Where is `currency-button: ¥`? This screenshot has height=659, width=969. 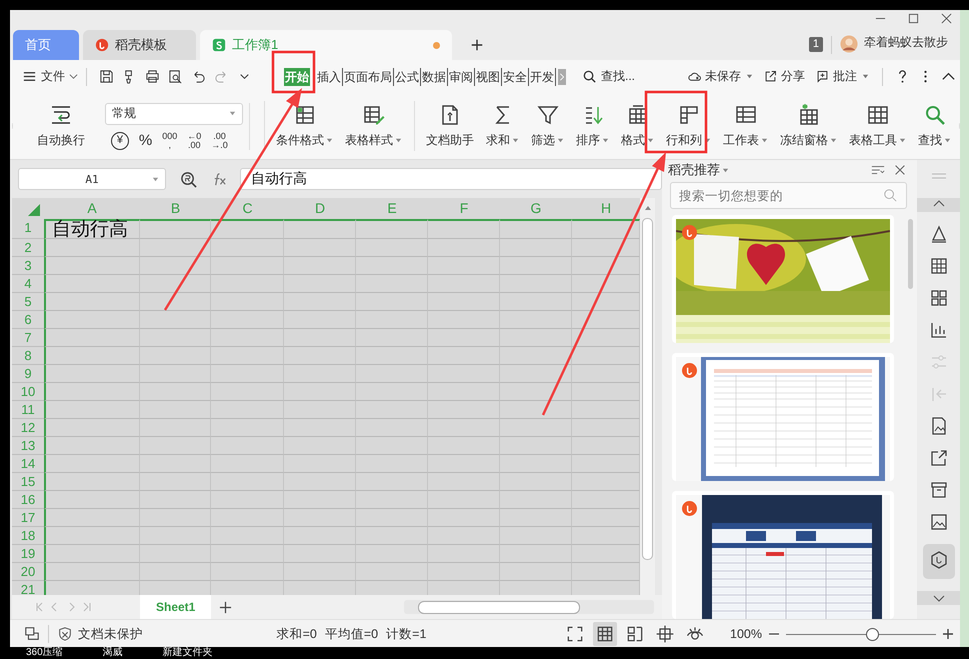 currency-button: ¥ is located at coordinates (119, 141).